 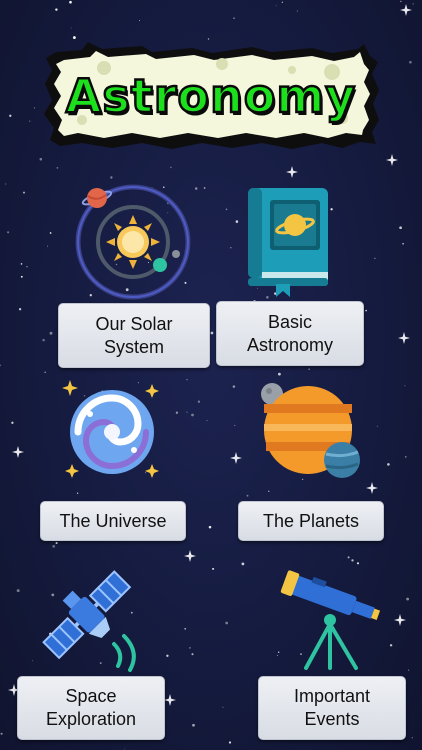 I want to click on button-label-line-2: Events, so click(x=332, y=719).